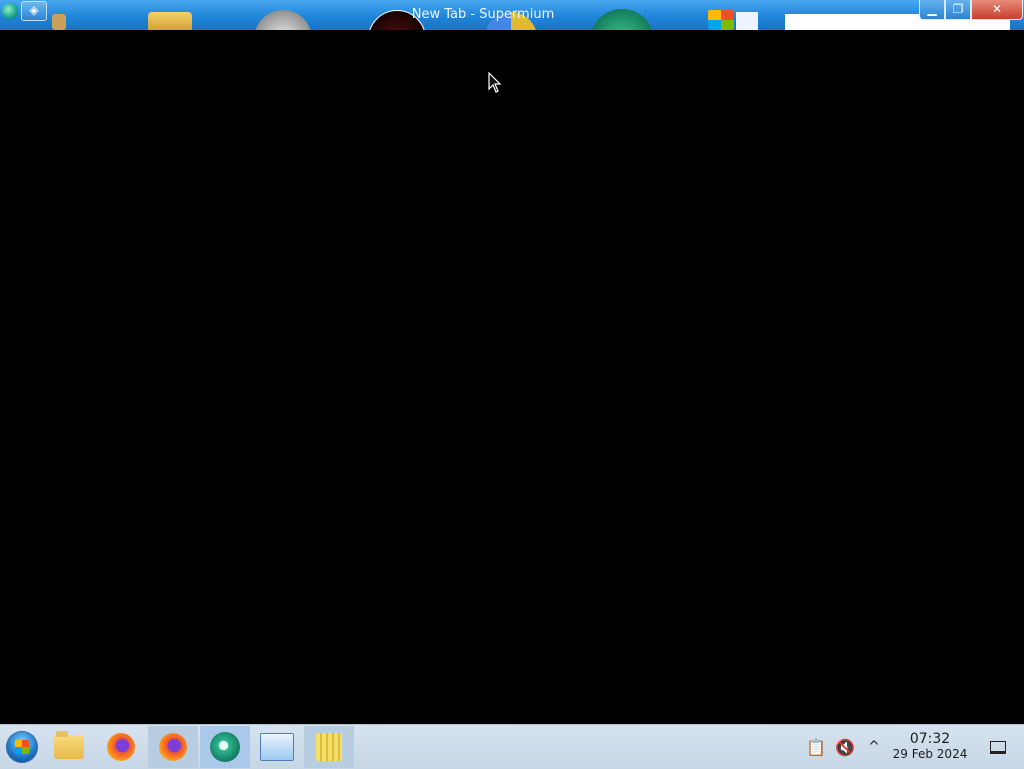  Describe the element at coordinates (997, 10) in the screenshot. I see `close-button: ✕` at that location.